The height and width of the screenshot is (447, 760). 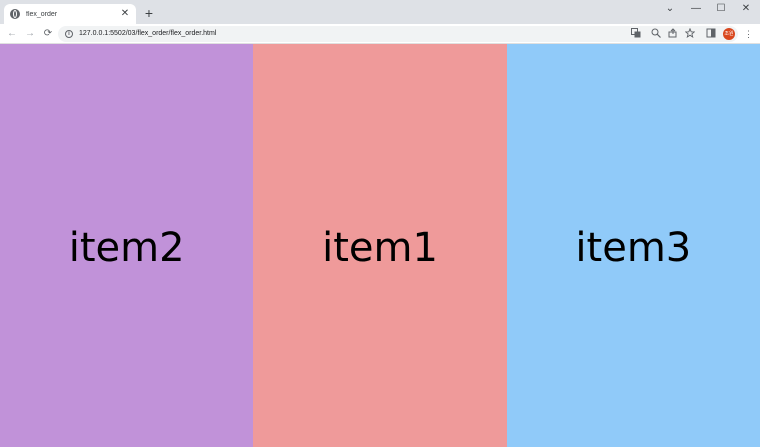 I want to click on star-icon, so click(x=690, y=33).